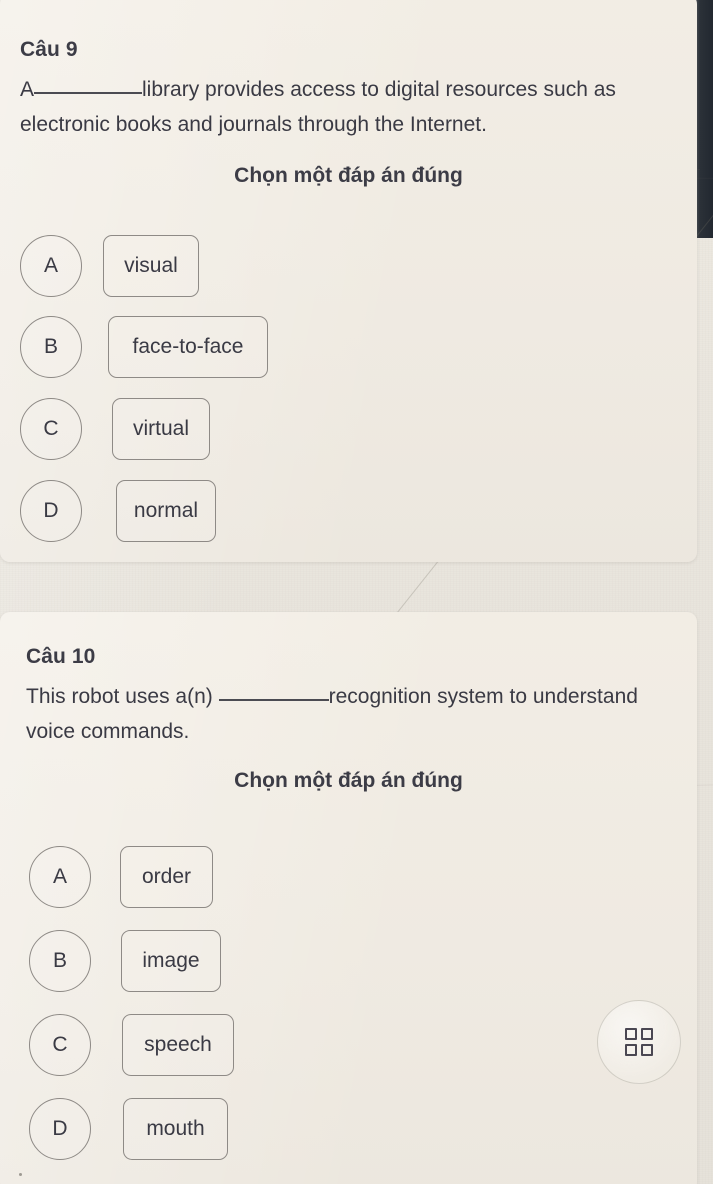 The width and height of the screenshot is (713, 1184). What do you see at coordinates (27, 89) in the screenshot?
I see `question-text-before-blank: A` at bounding box center [27, 89].